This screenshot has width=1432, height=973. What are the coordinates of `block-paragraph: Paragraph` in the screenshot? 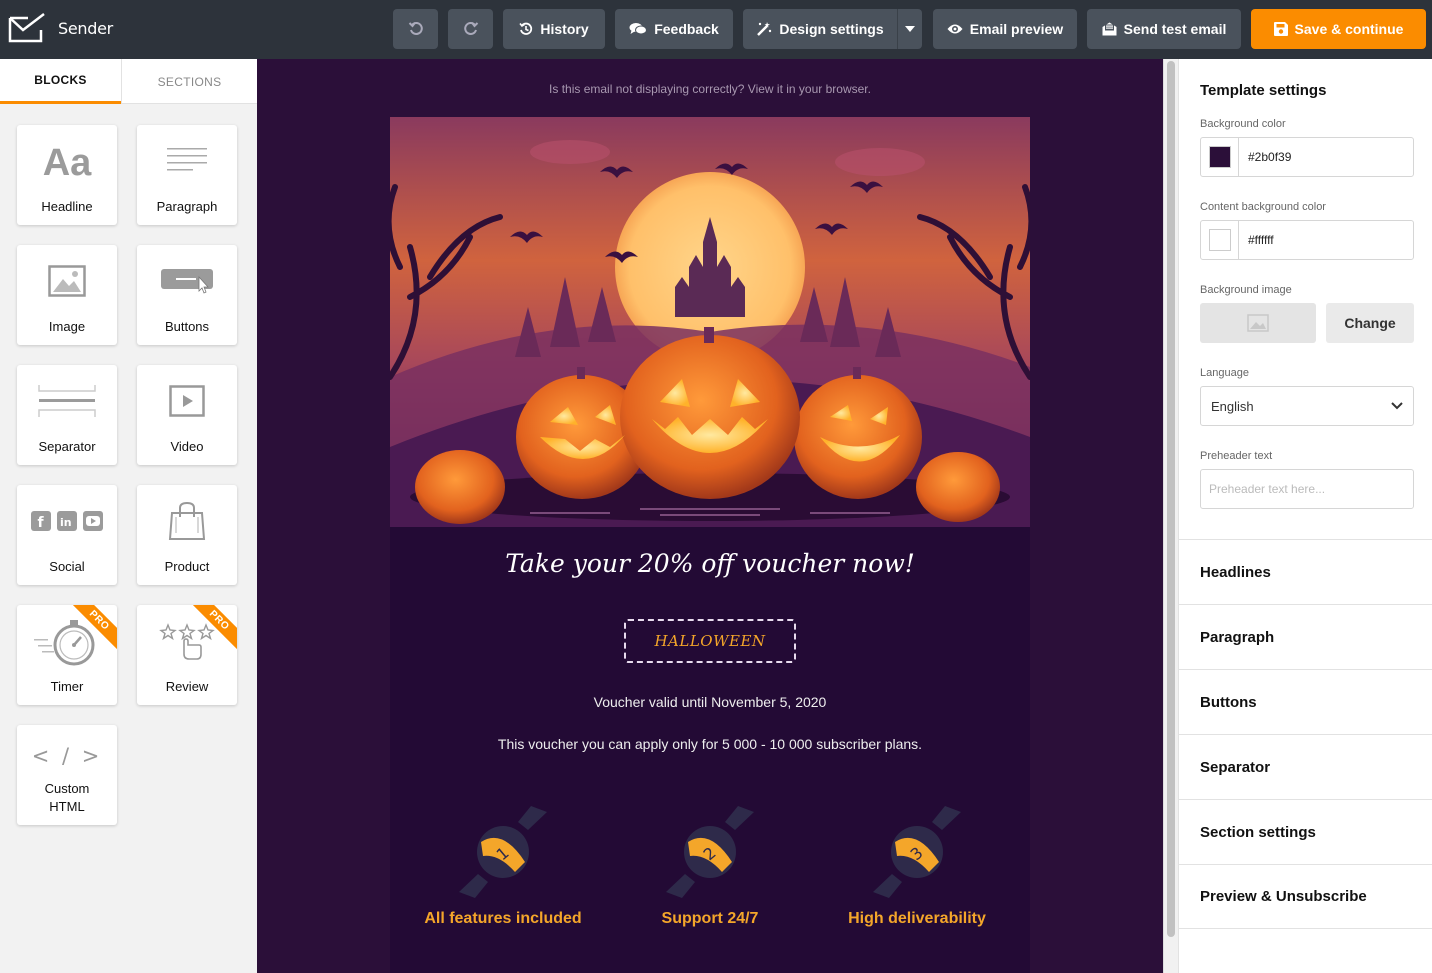 It's located at (187, 175).